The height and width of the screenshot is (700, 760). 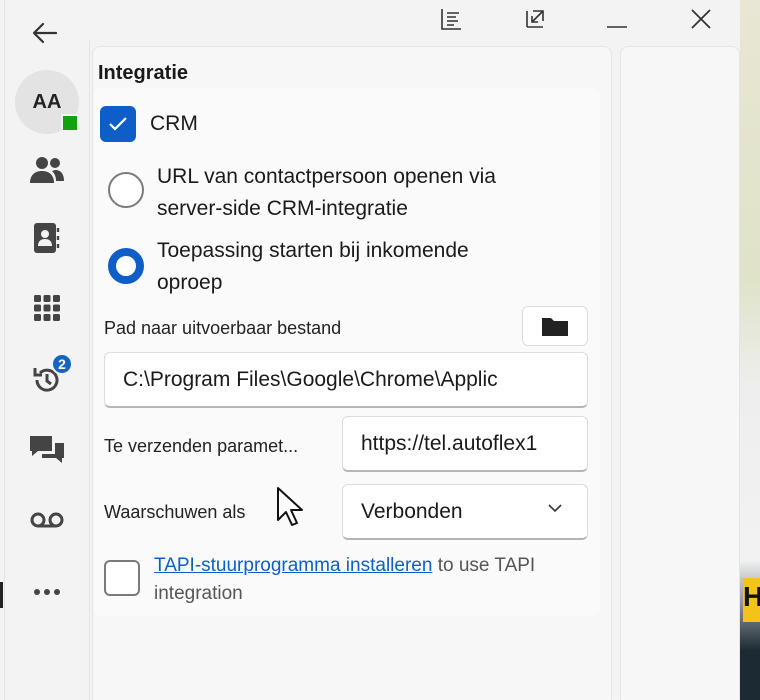 I want to click on crm-label: CRM, so click(x=174, y=123).